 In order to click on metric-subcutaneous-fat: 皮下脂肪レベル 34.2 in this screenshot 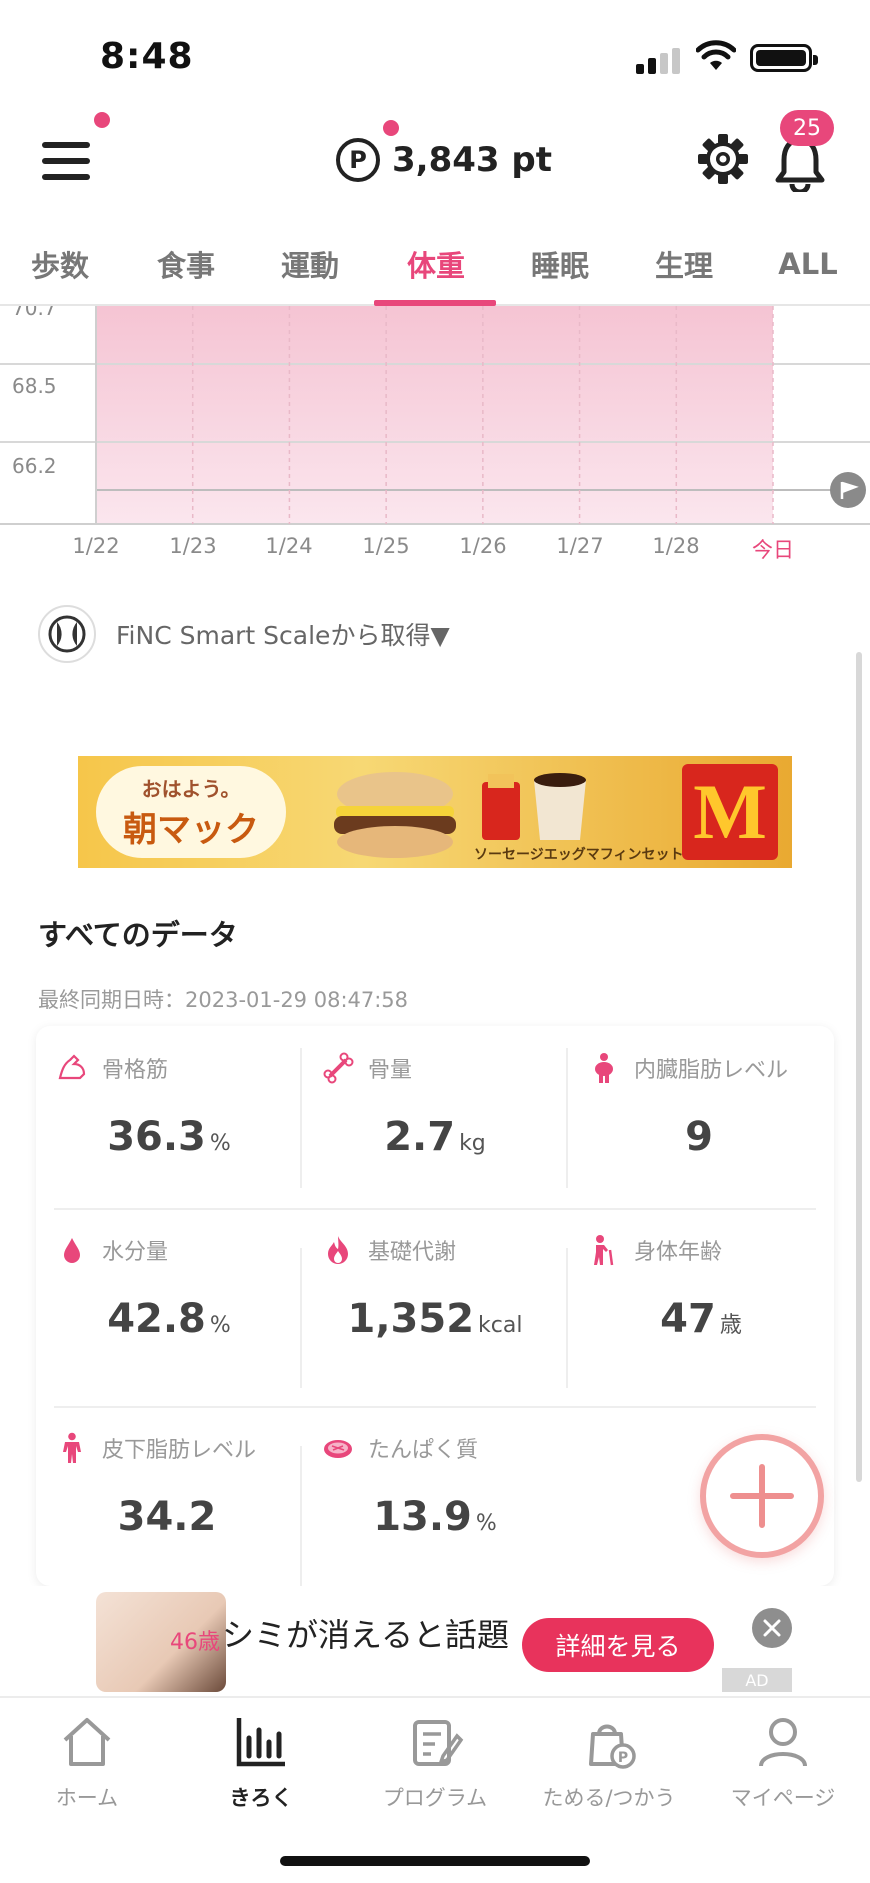, I will do `click(169, 1505)`.